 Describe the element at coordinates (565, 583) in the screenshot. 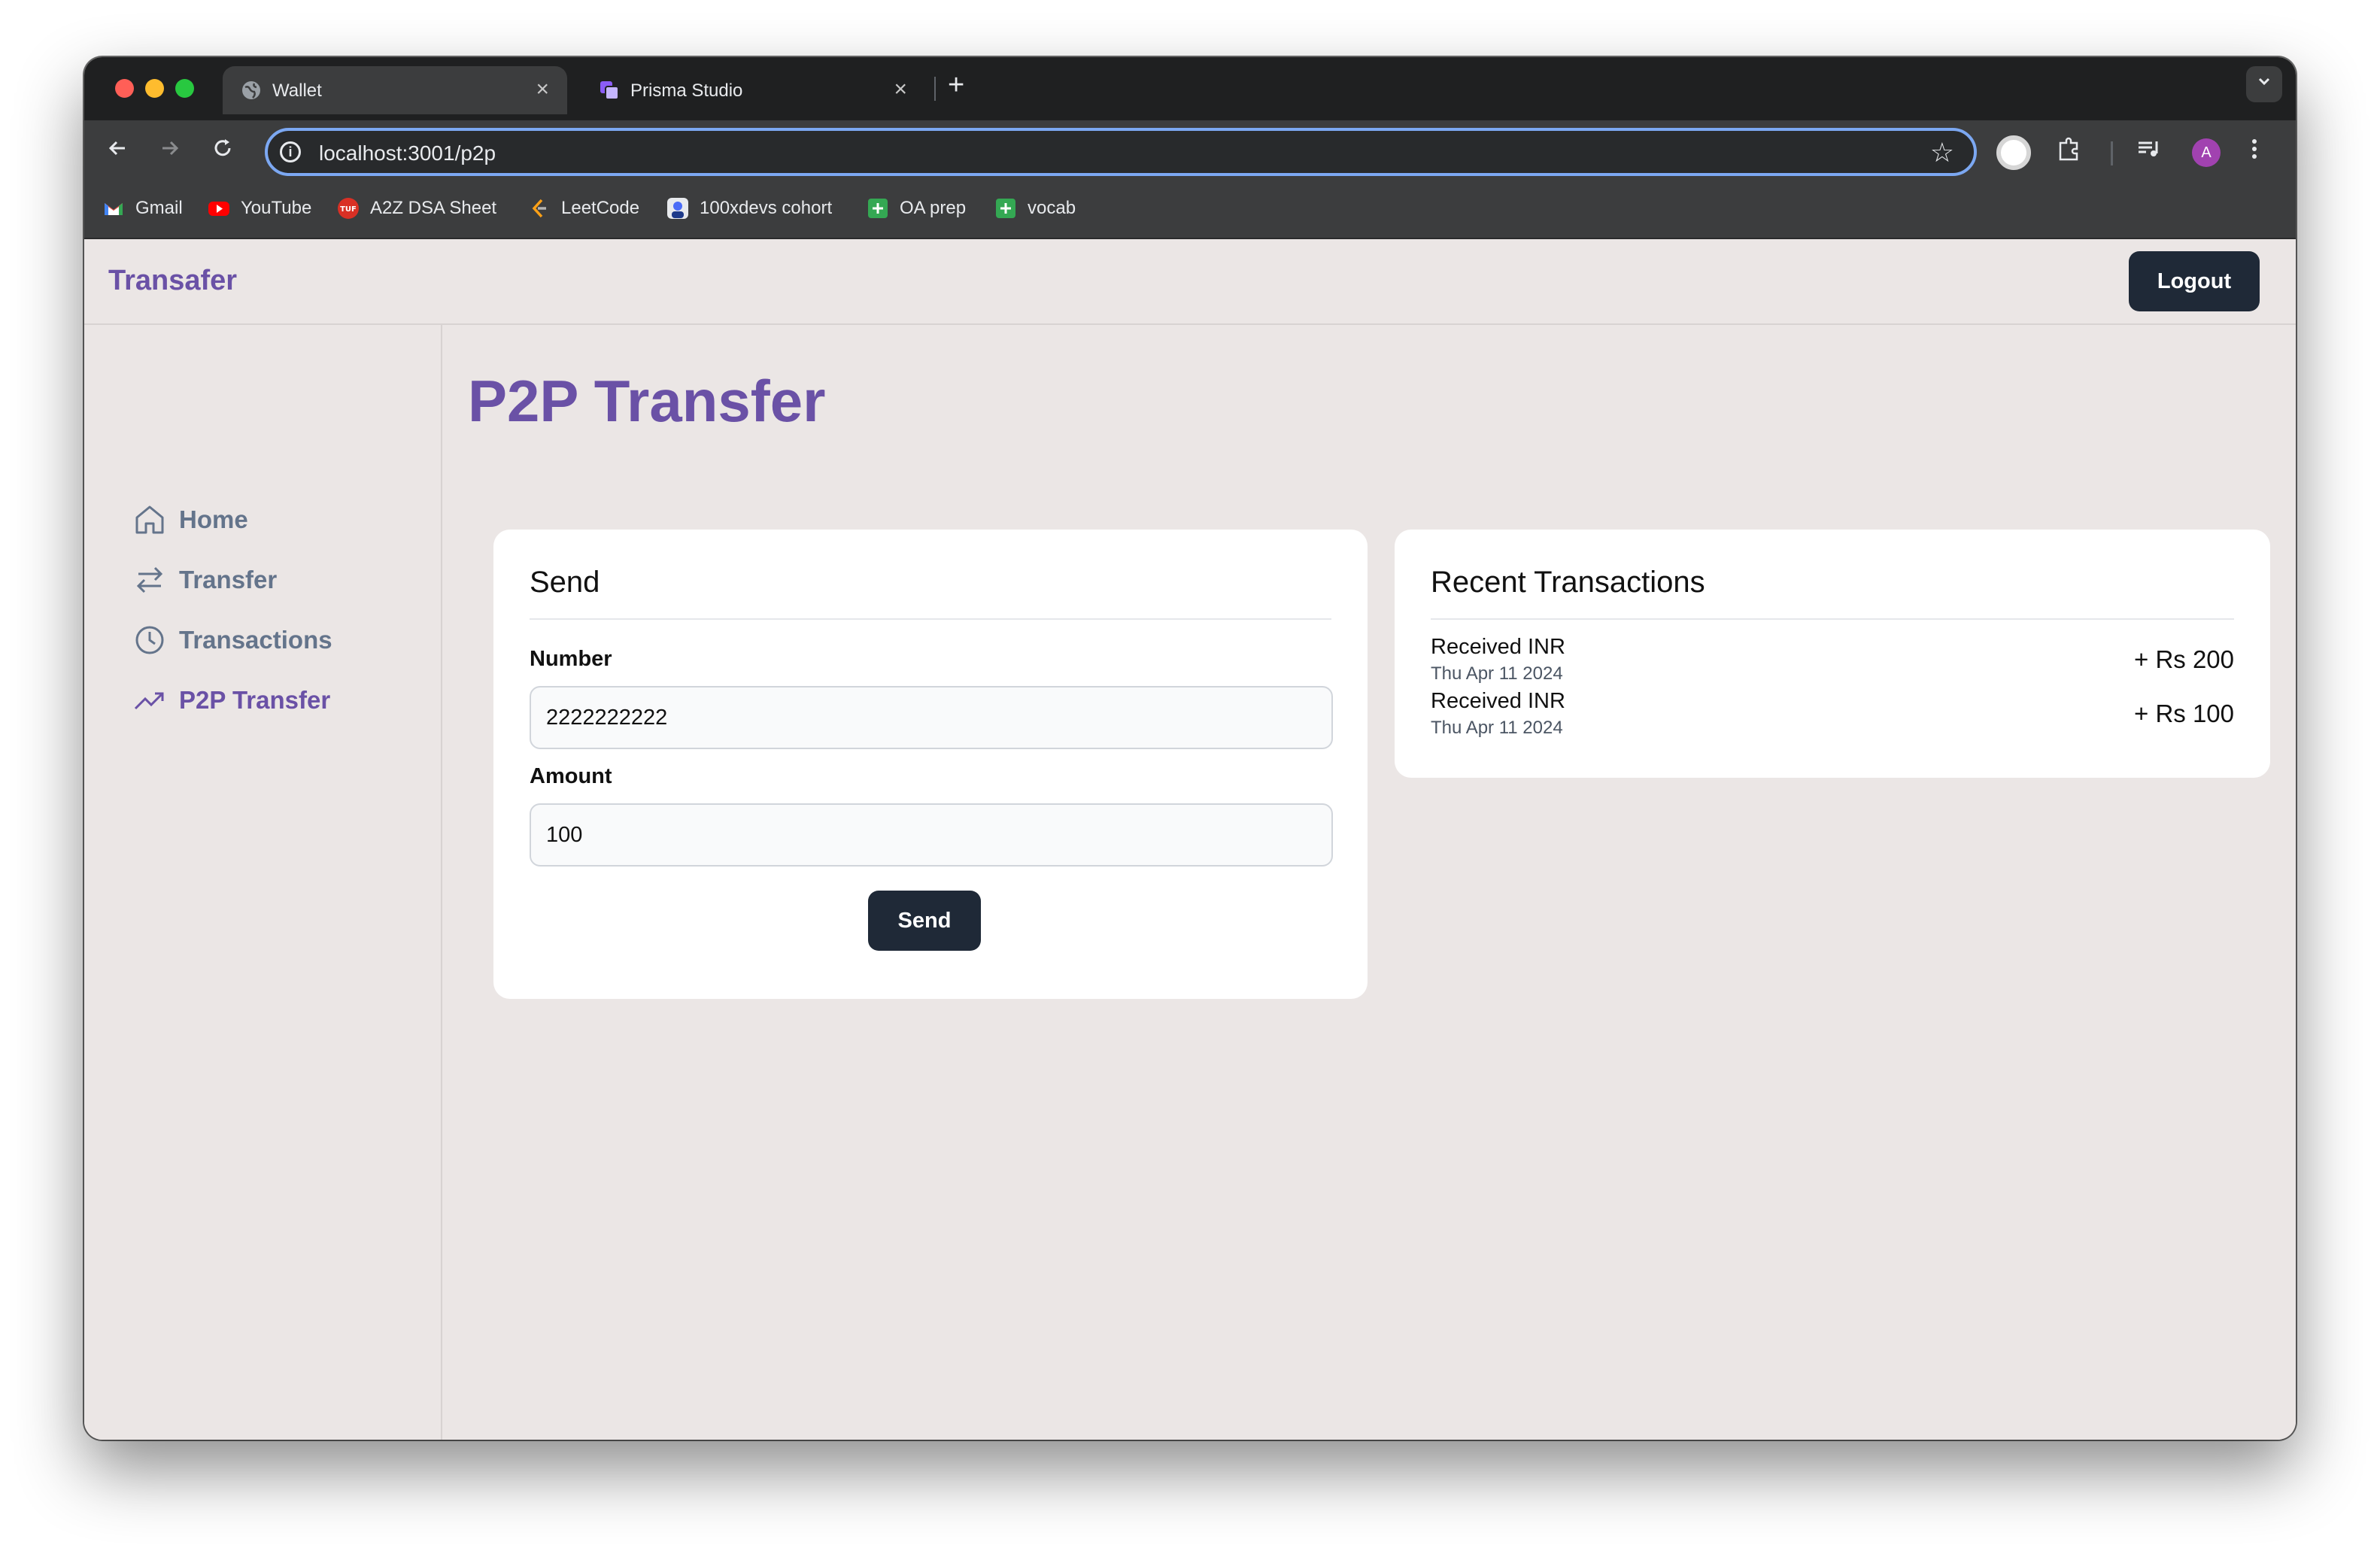

I see `card-title: Send` at that location.